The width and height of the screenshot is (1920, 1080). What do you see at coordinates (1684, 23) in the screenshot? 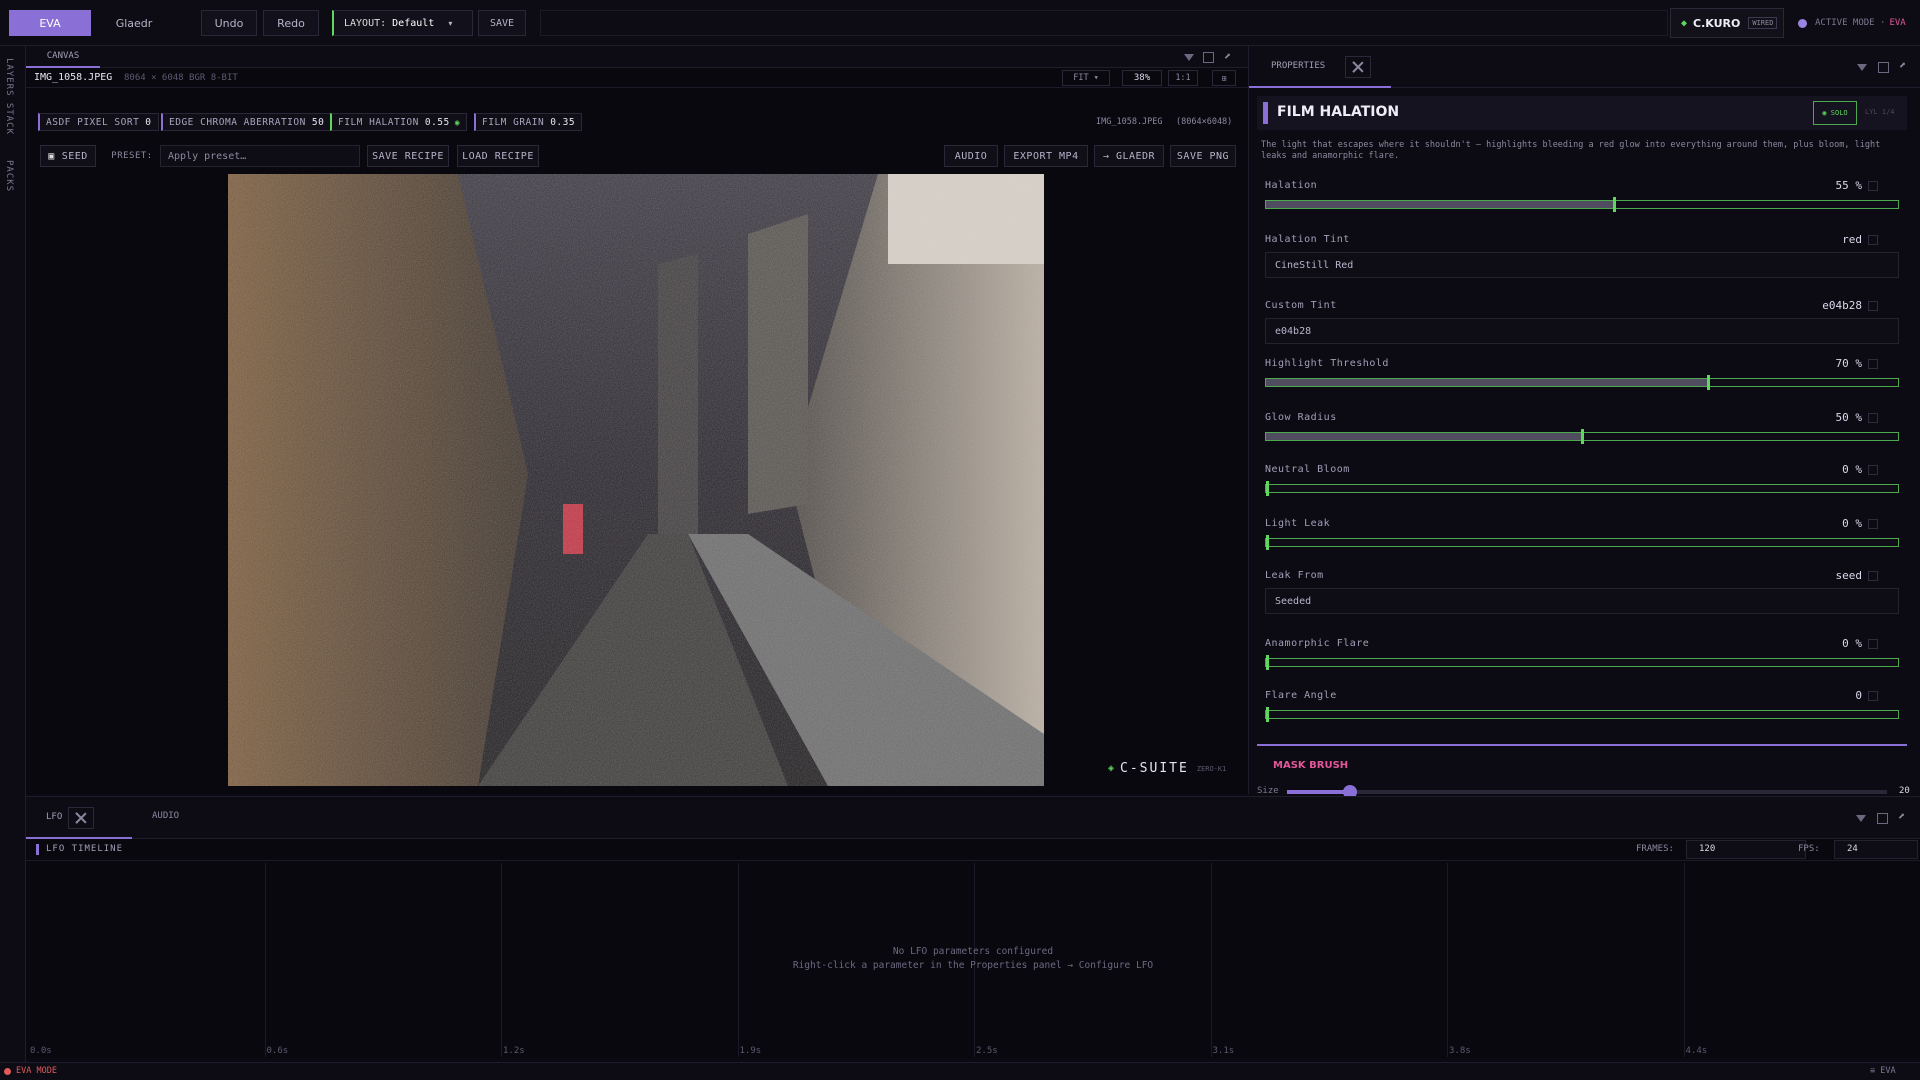
I see `diamond-icon: ◆` at bounding box center [1684, 23].